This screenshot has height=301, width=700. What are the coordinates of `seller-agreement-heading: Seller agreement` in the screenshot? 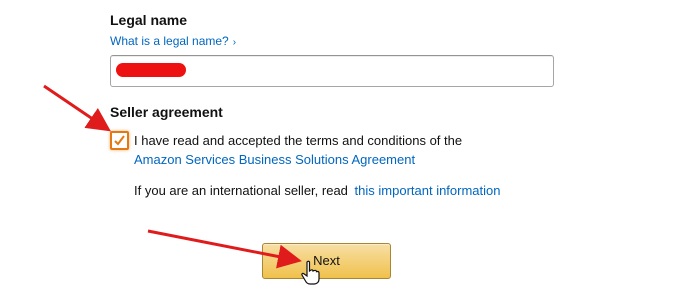 It's located at (166, 112).